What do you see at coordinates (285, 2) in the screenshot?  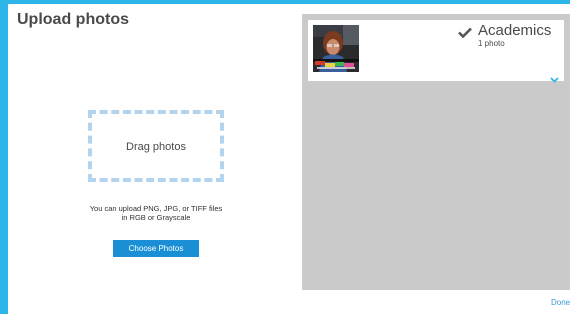 I see `top-accent-bar` at bounding box center [285, 2].